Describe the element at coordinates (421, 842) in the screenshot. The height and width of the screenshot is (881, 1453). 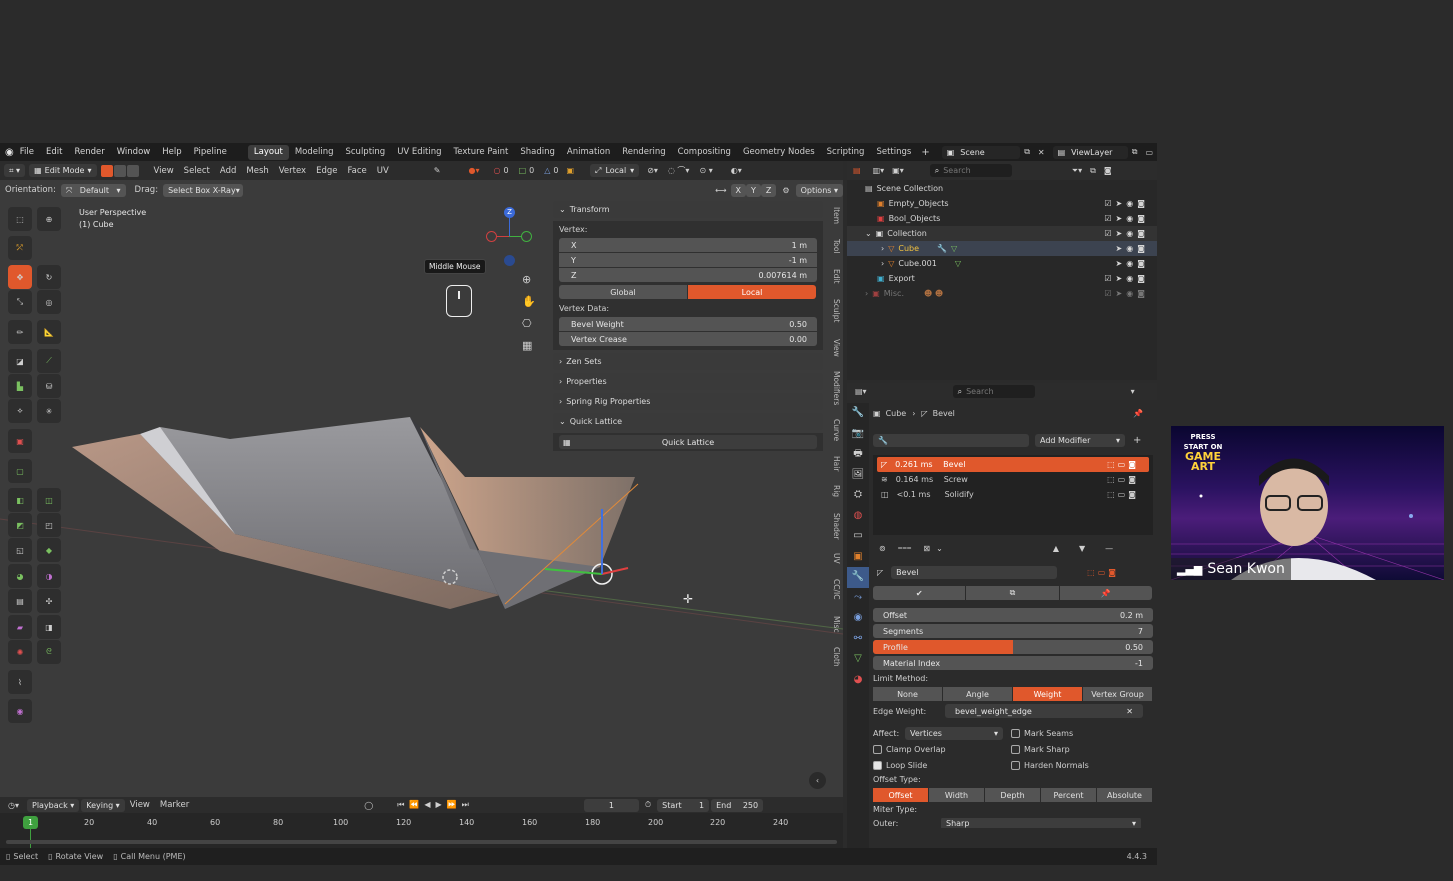
I see `timeline-scrollbar` at that location.